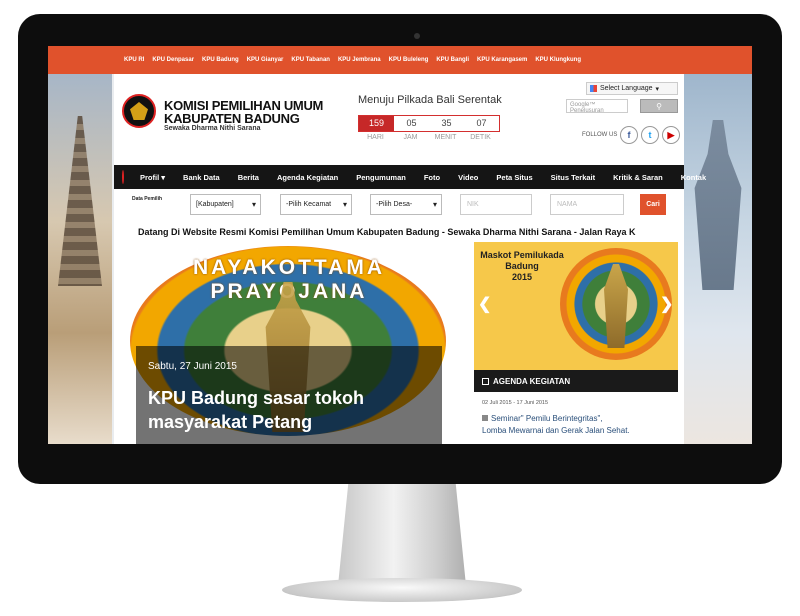 The height and width of the screenshot is (616, 800). I want to click on follow-us-label: FOLLOW US, so click(600, 135).